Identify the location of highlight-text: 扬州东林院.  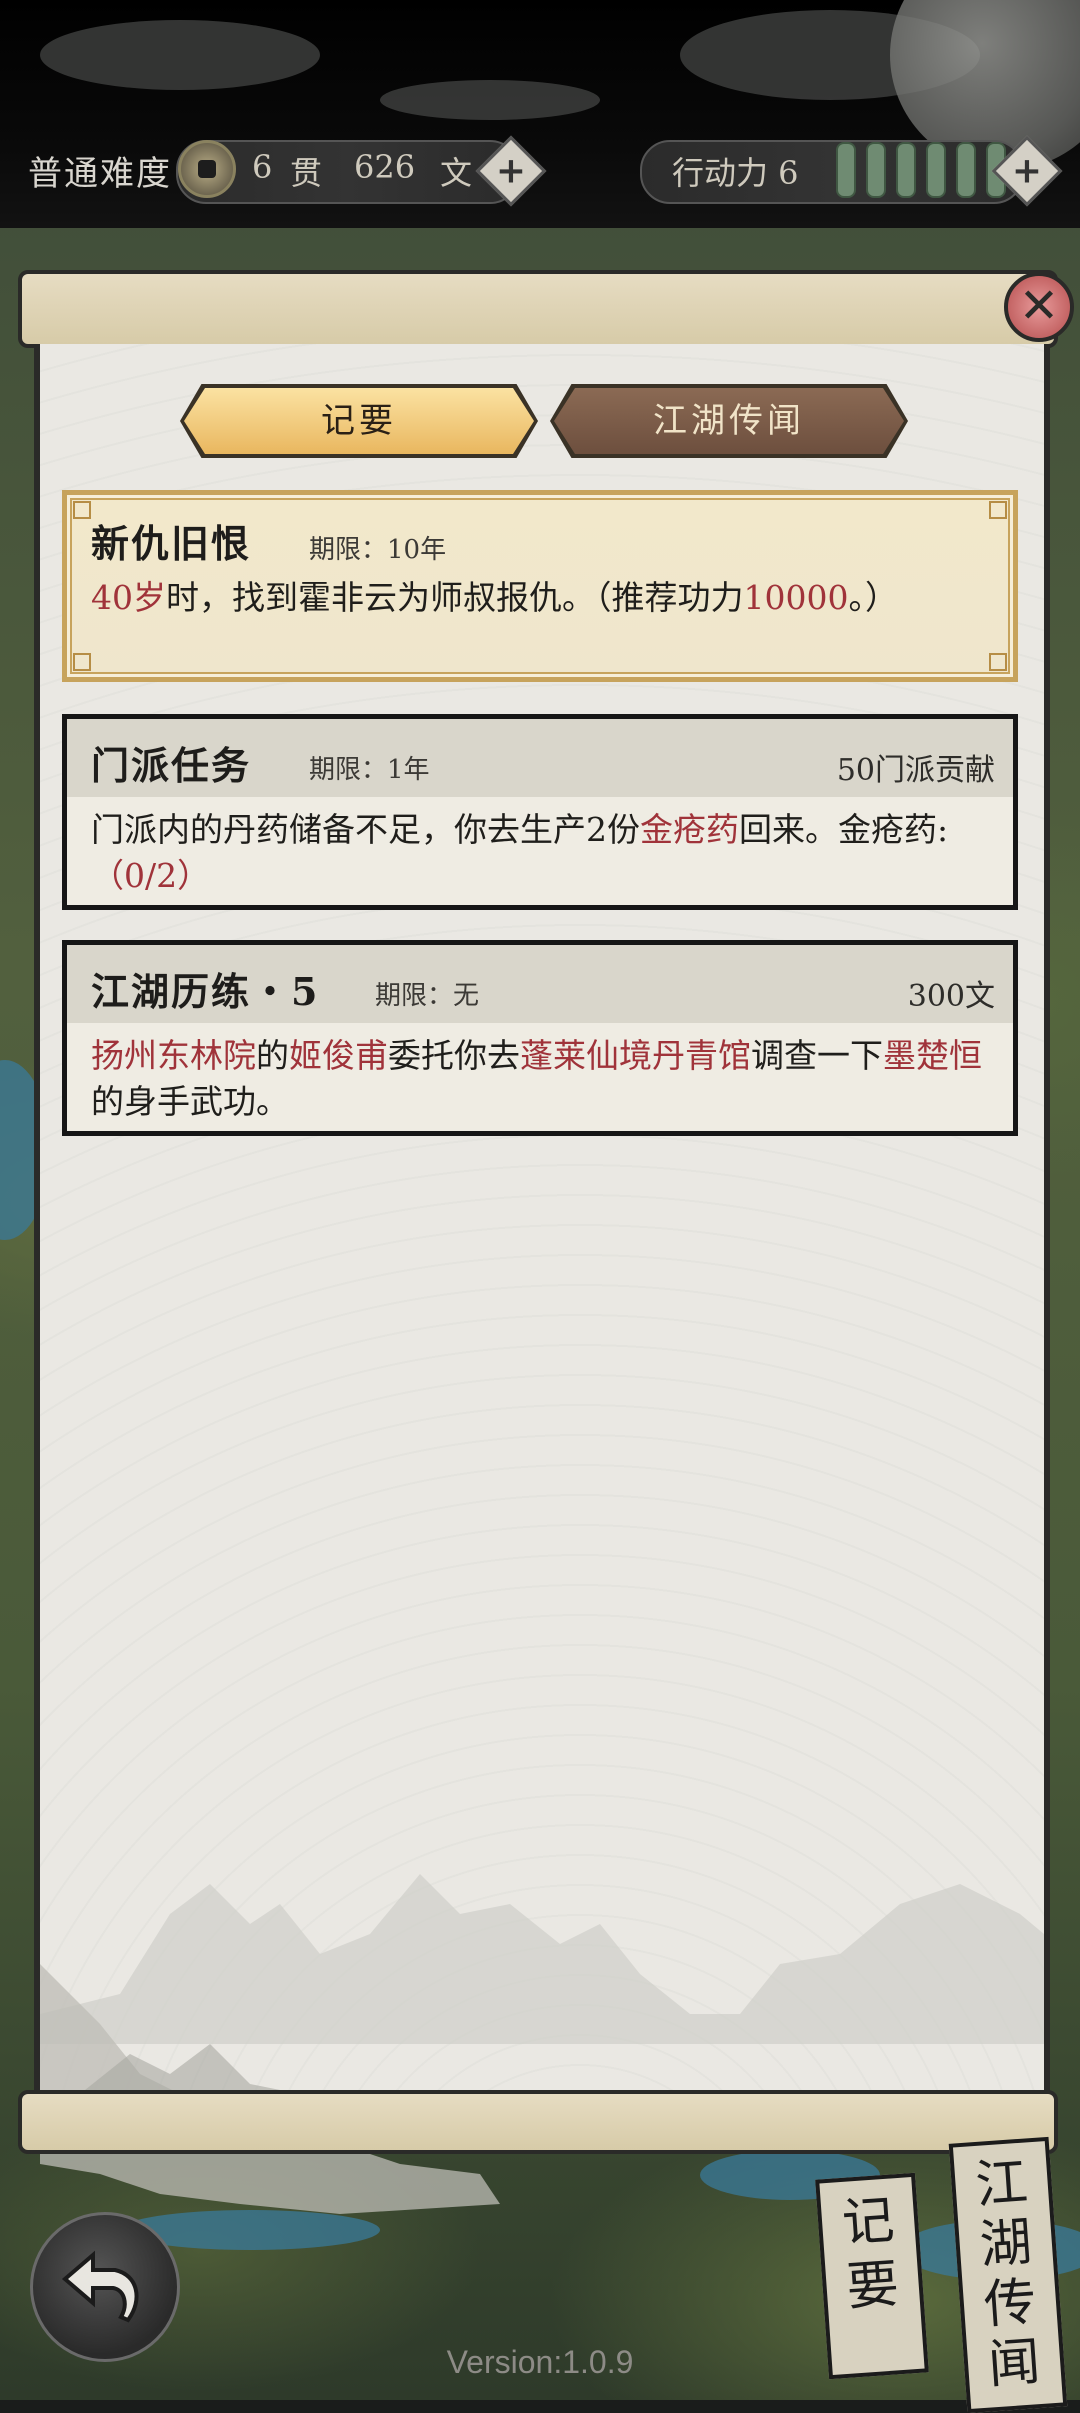
(173, 1055).